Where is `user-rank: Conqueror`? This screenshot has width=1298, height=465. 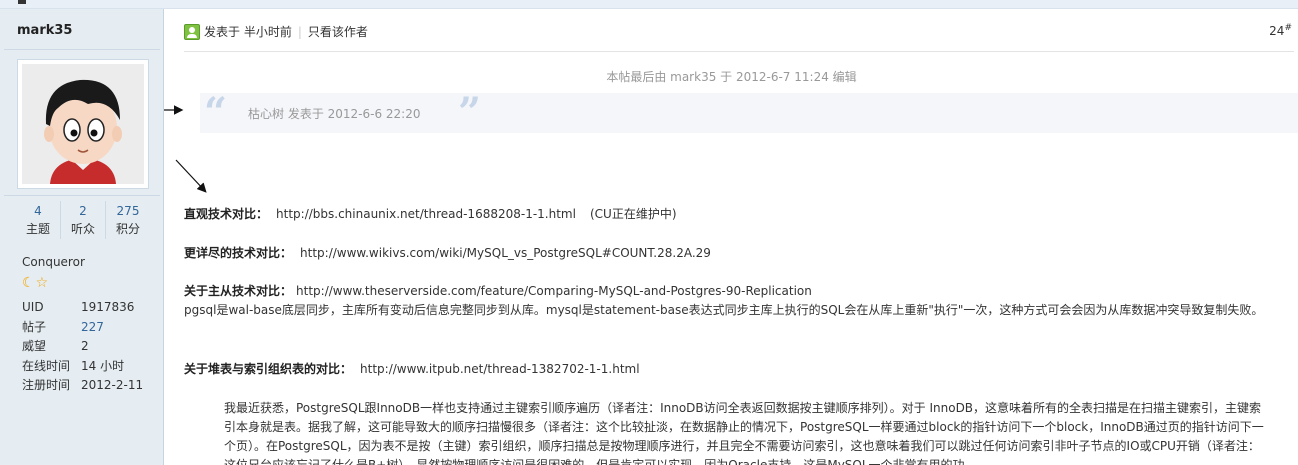
user-rank: Conqueror is located at coordinates (53, 262).